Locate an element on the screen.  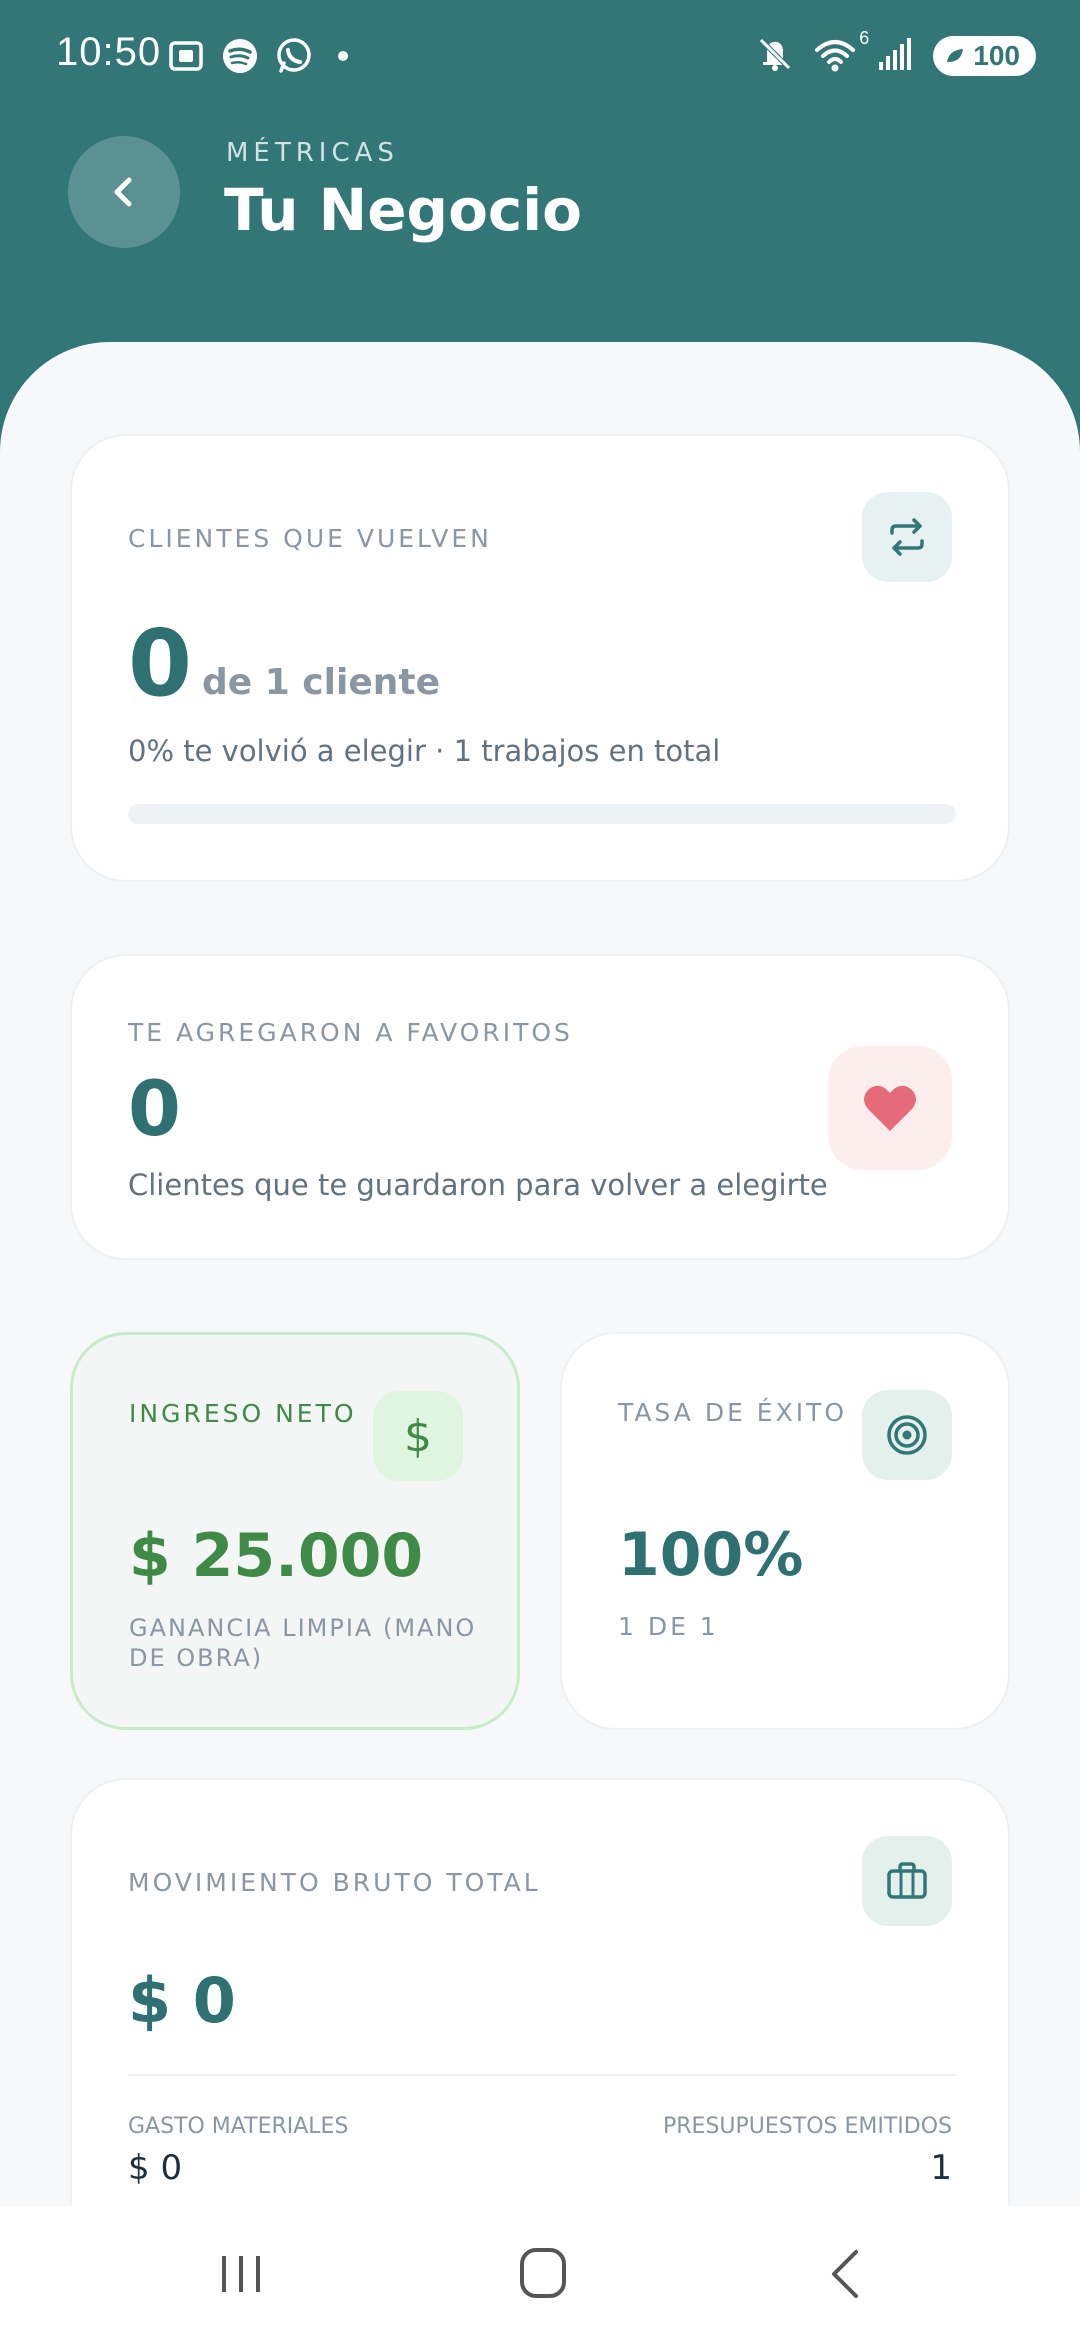
status-icons-right: 6 100 is located at coordinates (895, 53).